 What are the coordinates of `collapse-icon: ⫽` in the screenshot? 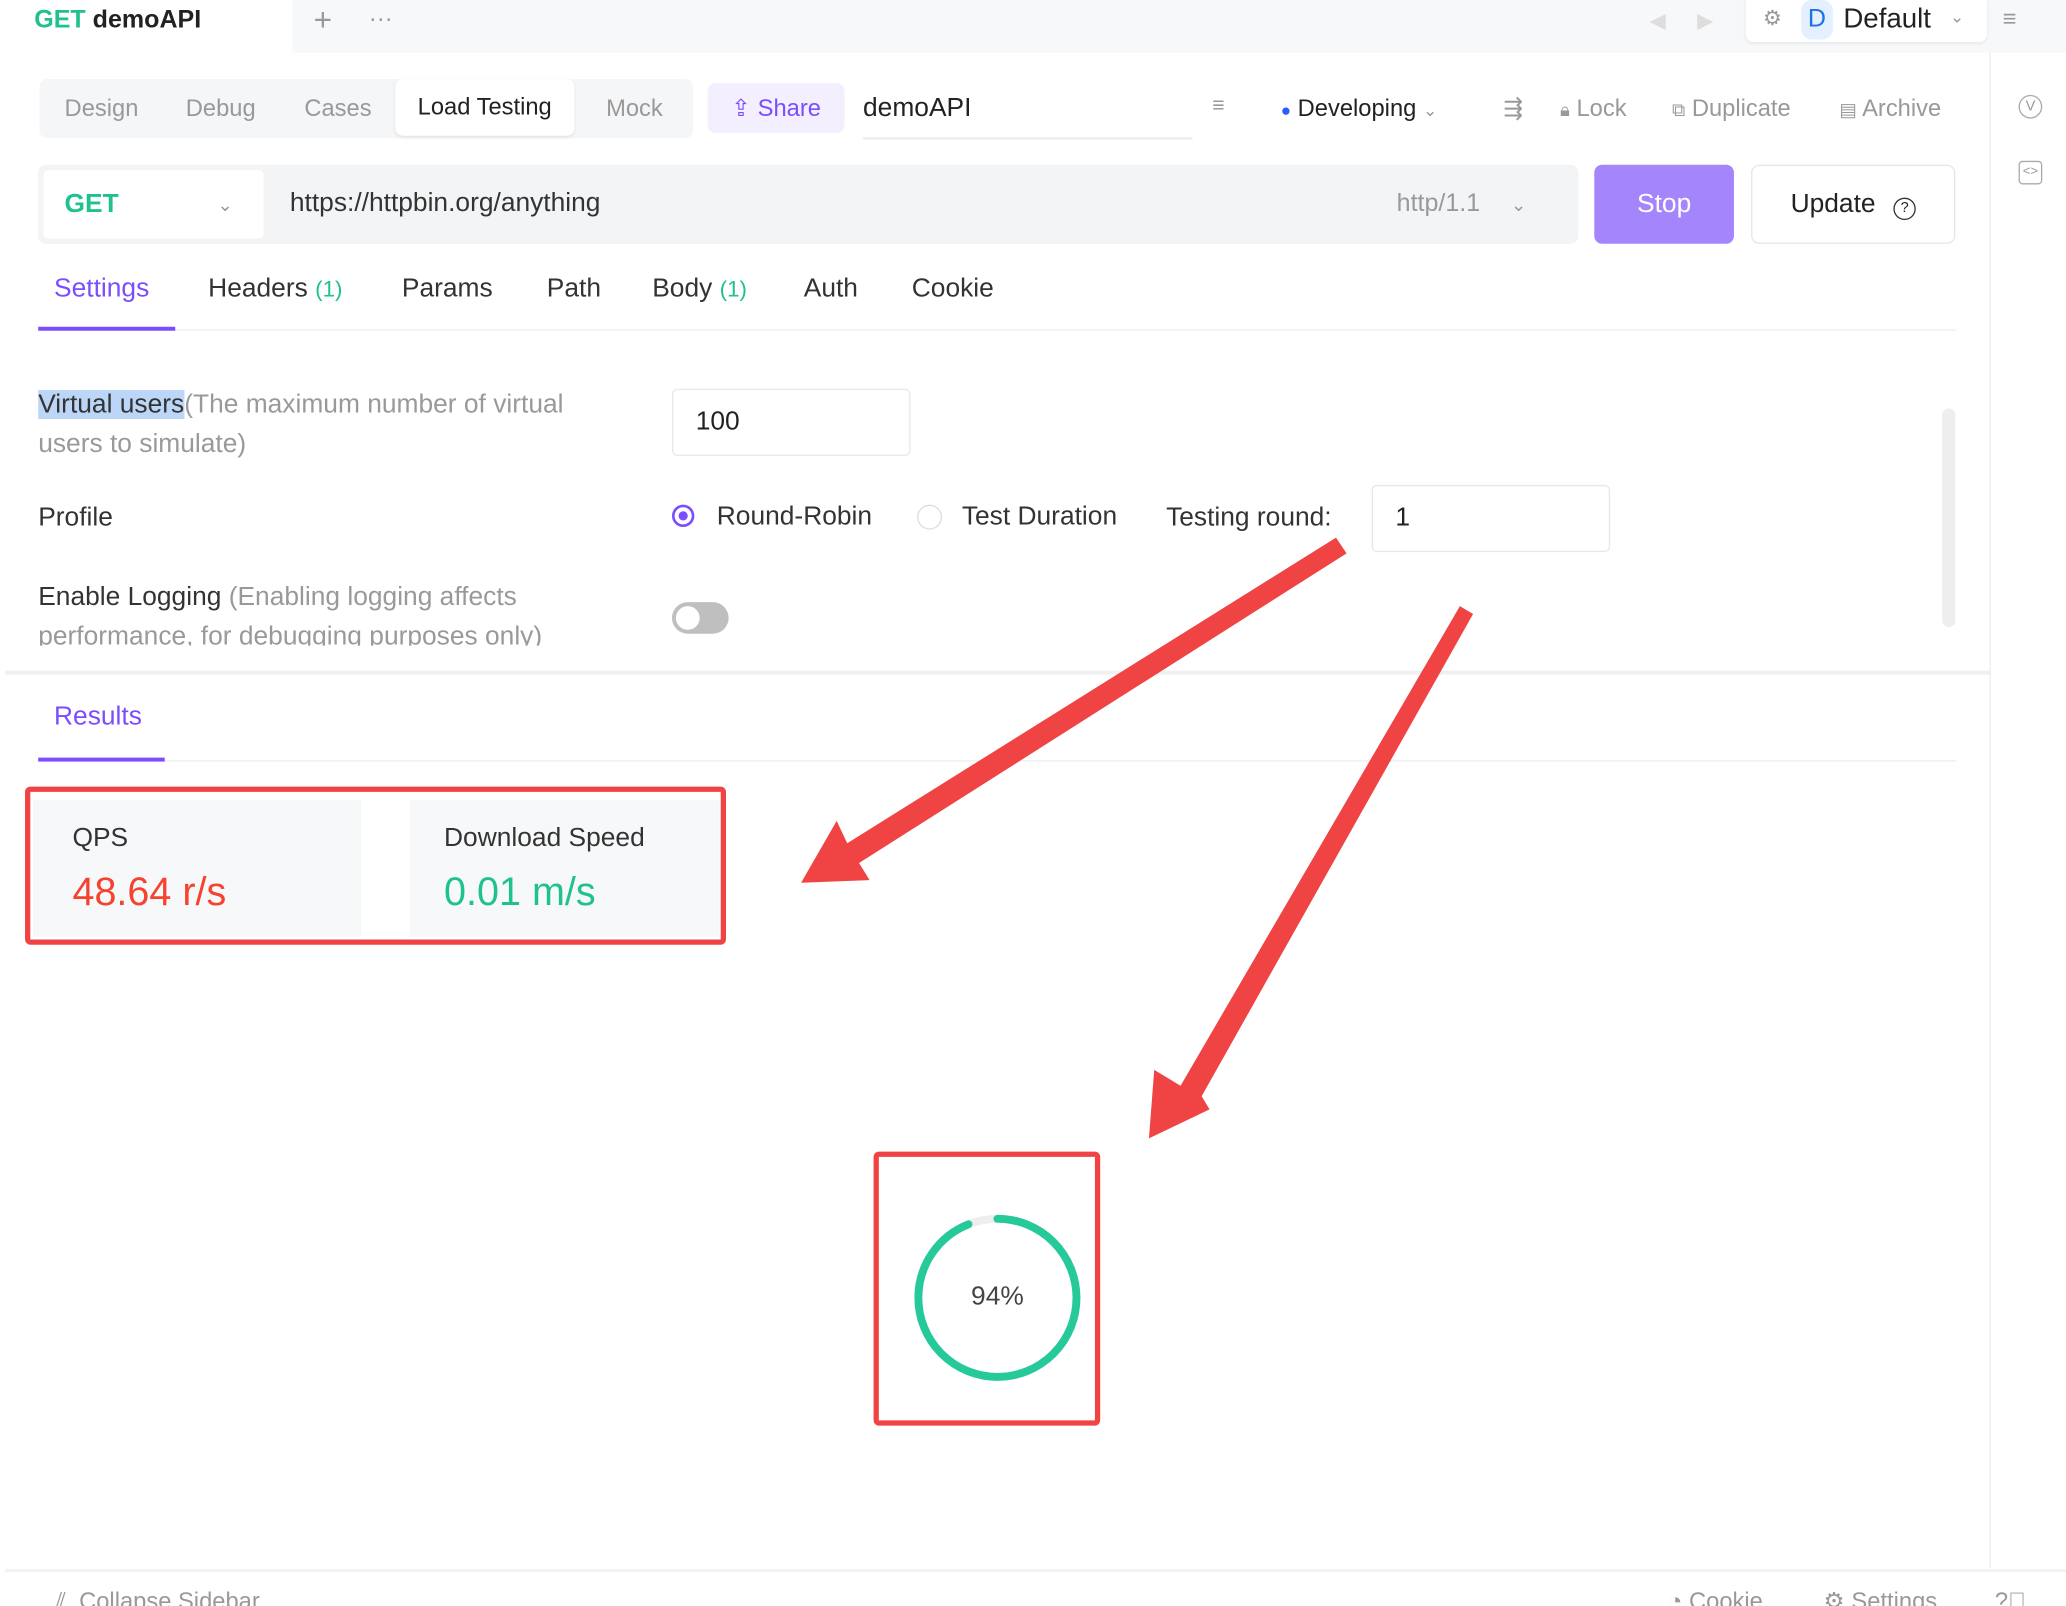 It's located at (60, 1596).